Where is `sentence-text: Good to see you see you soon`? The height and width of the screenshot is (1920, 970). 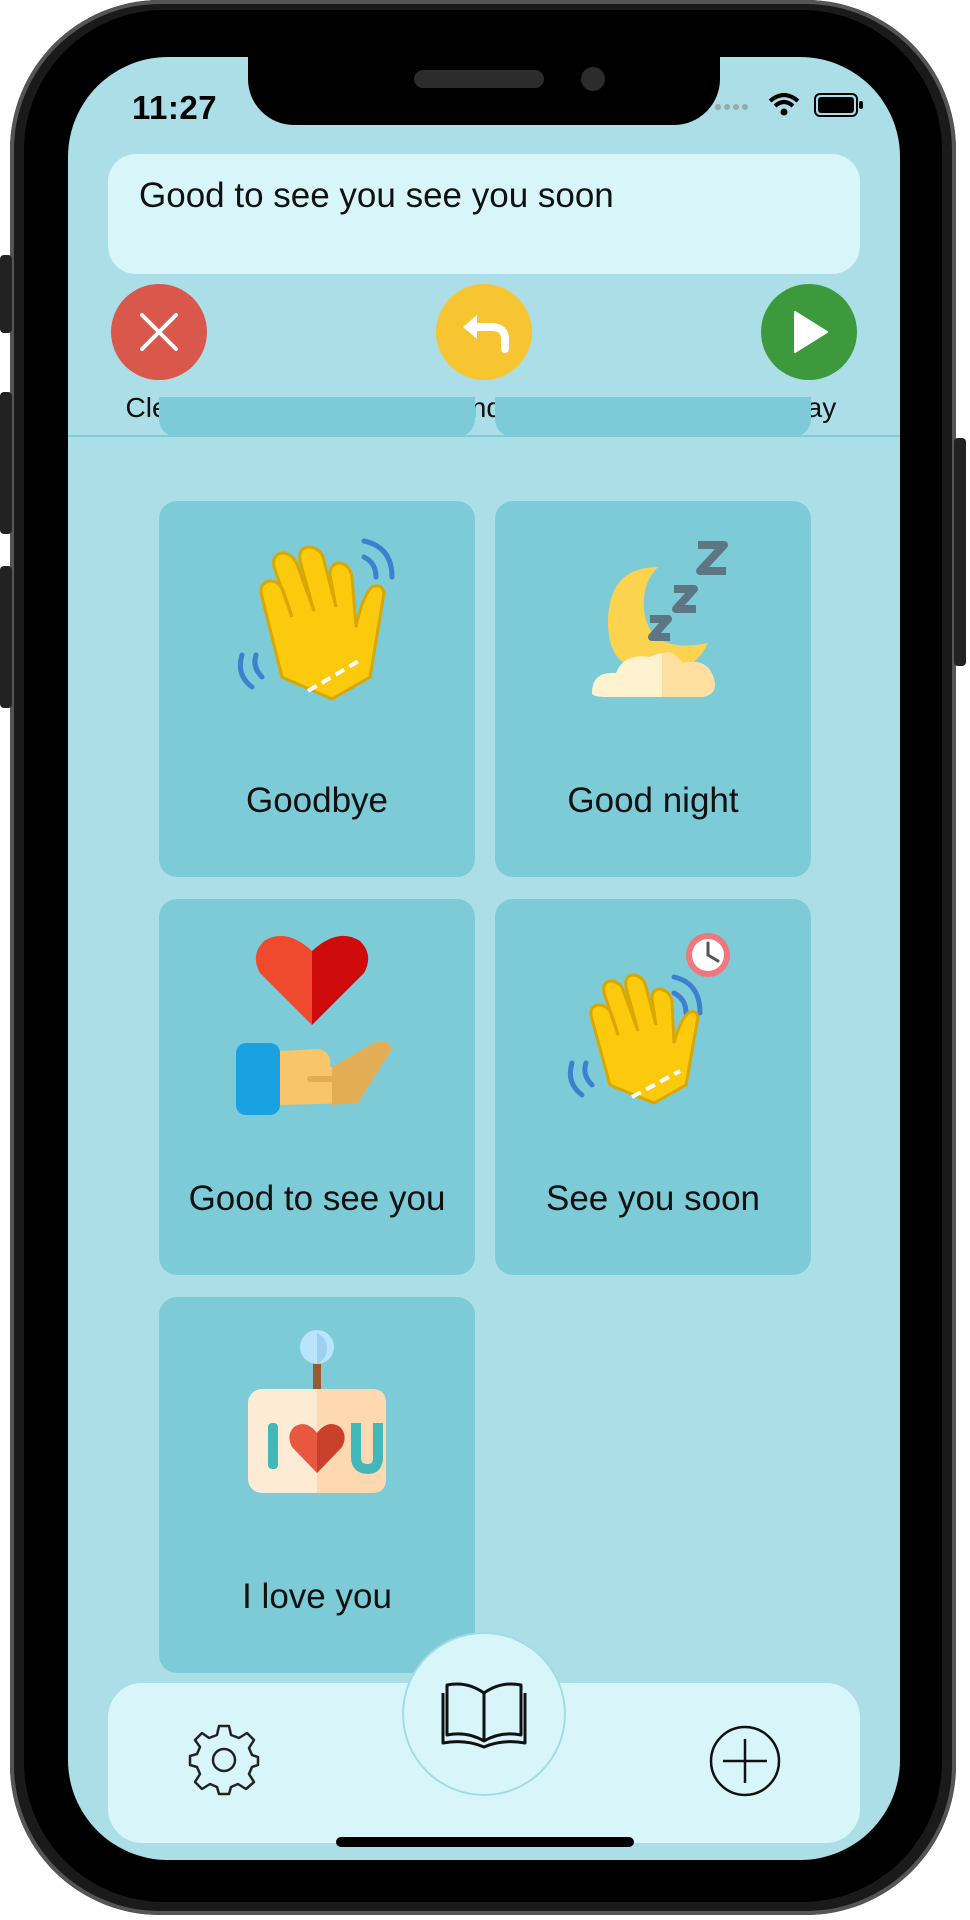 sentence-text: Good to see you see you soon is located at coordinates (376, 195).